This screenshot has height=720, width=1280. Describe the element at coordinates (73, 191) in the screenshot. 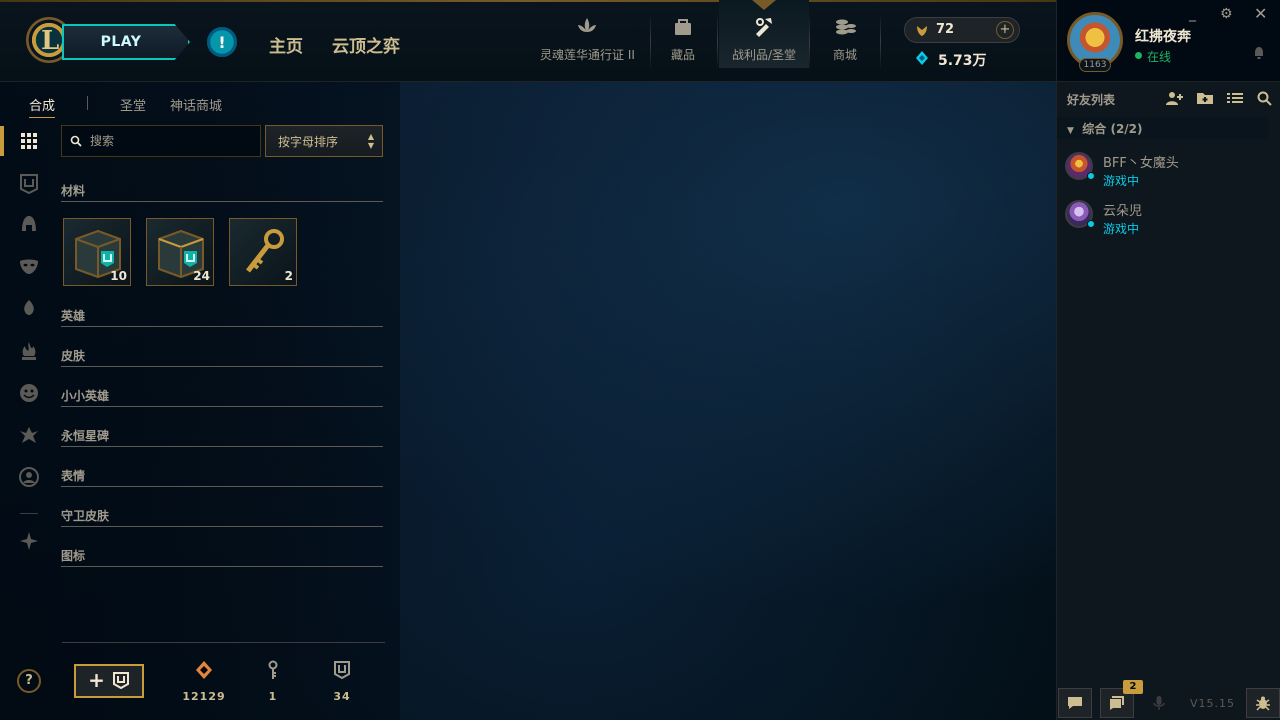

I see `category-label: 材料` at that location.